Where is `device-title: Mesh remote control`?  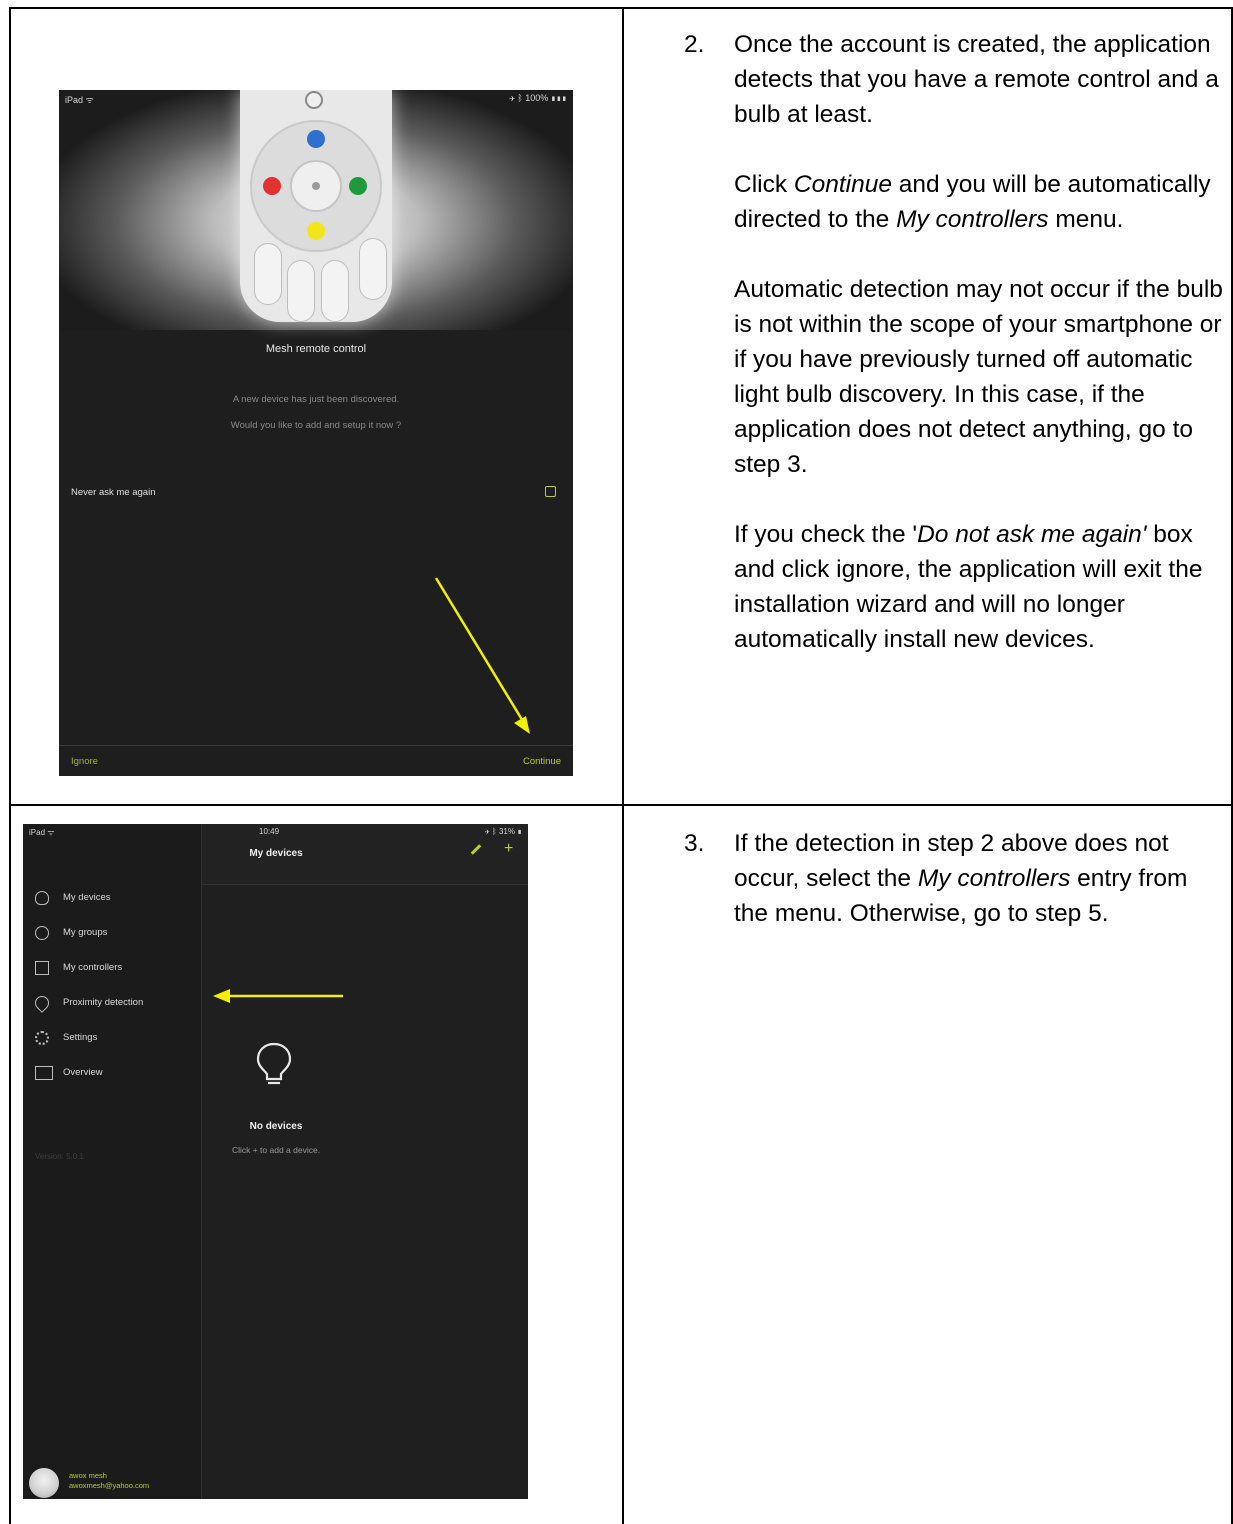
device-title: Mesh remote control is located at coordinates (316, 349).